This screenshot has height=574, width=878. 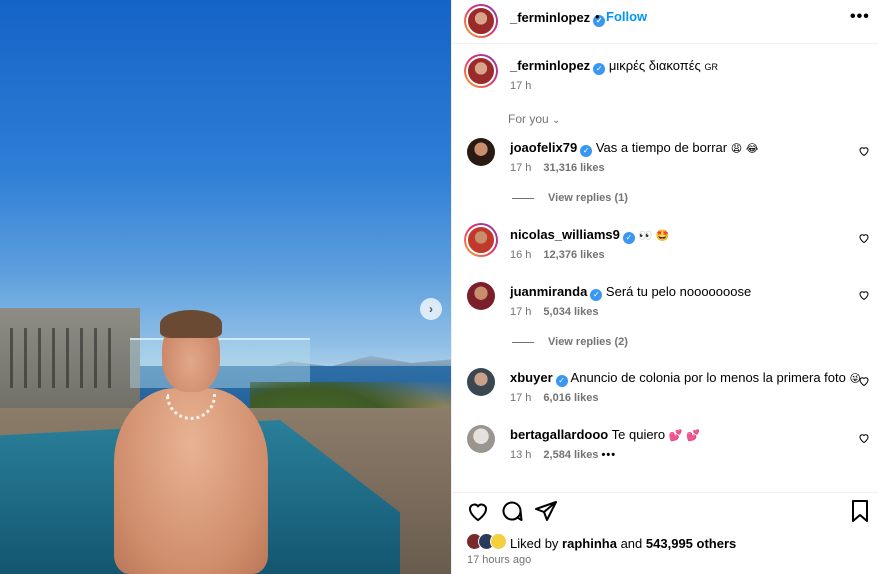 I want to click on comment-meta: 17 h 31,316 likes, so click(x=557, y=168).